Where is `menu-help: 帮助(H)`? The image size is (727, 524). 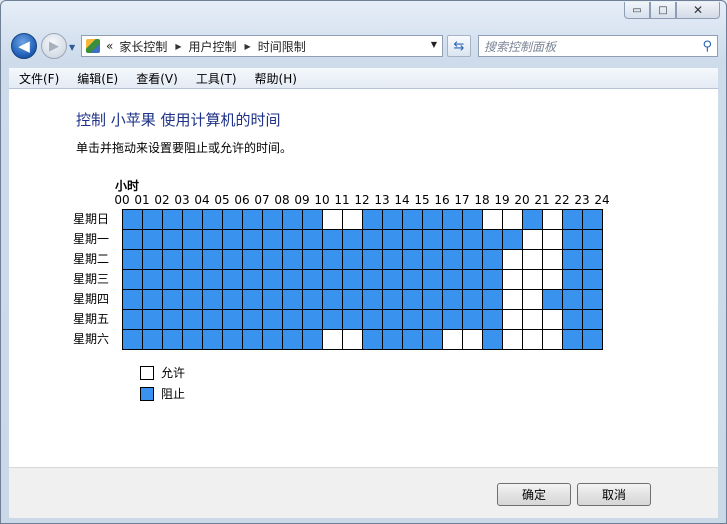
menu-help: 帮助(H) is located at coordinates (275, 78).